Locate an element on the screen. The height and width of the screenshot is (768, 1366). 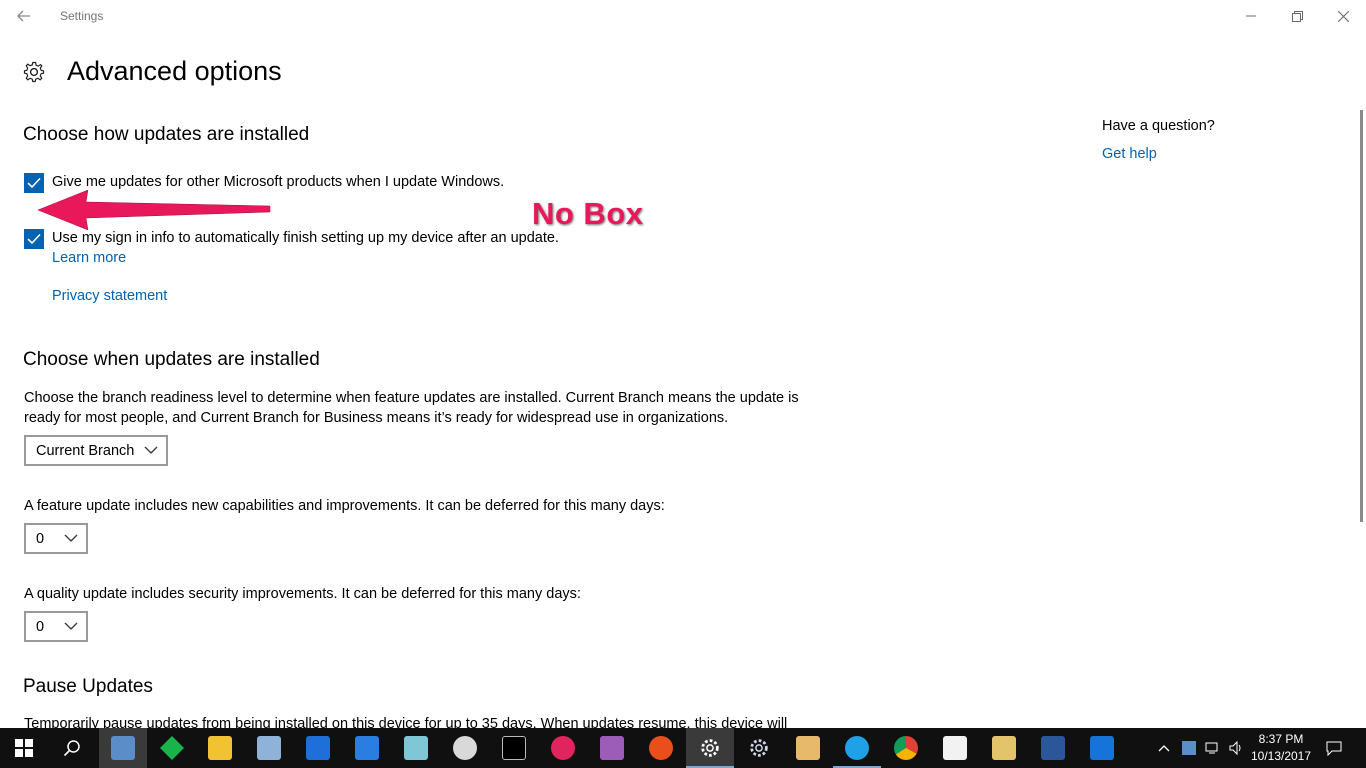
minimize-icon is located at coordinates (1251, 16).